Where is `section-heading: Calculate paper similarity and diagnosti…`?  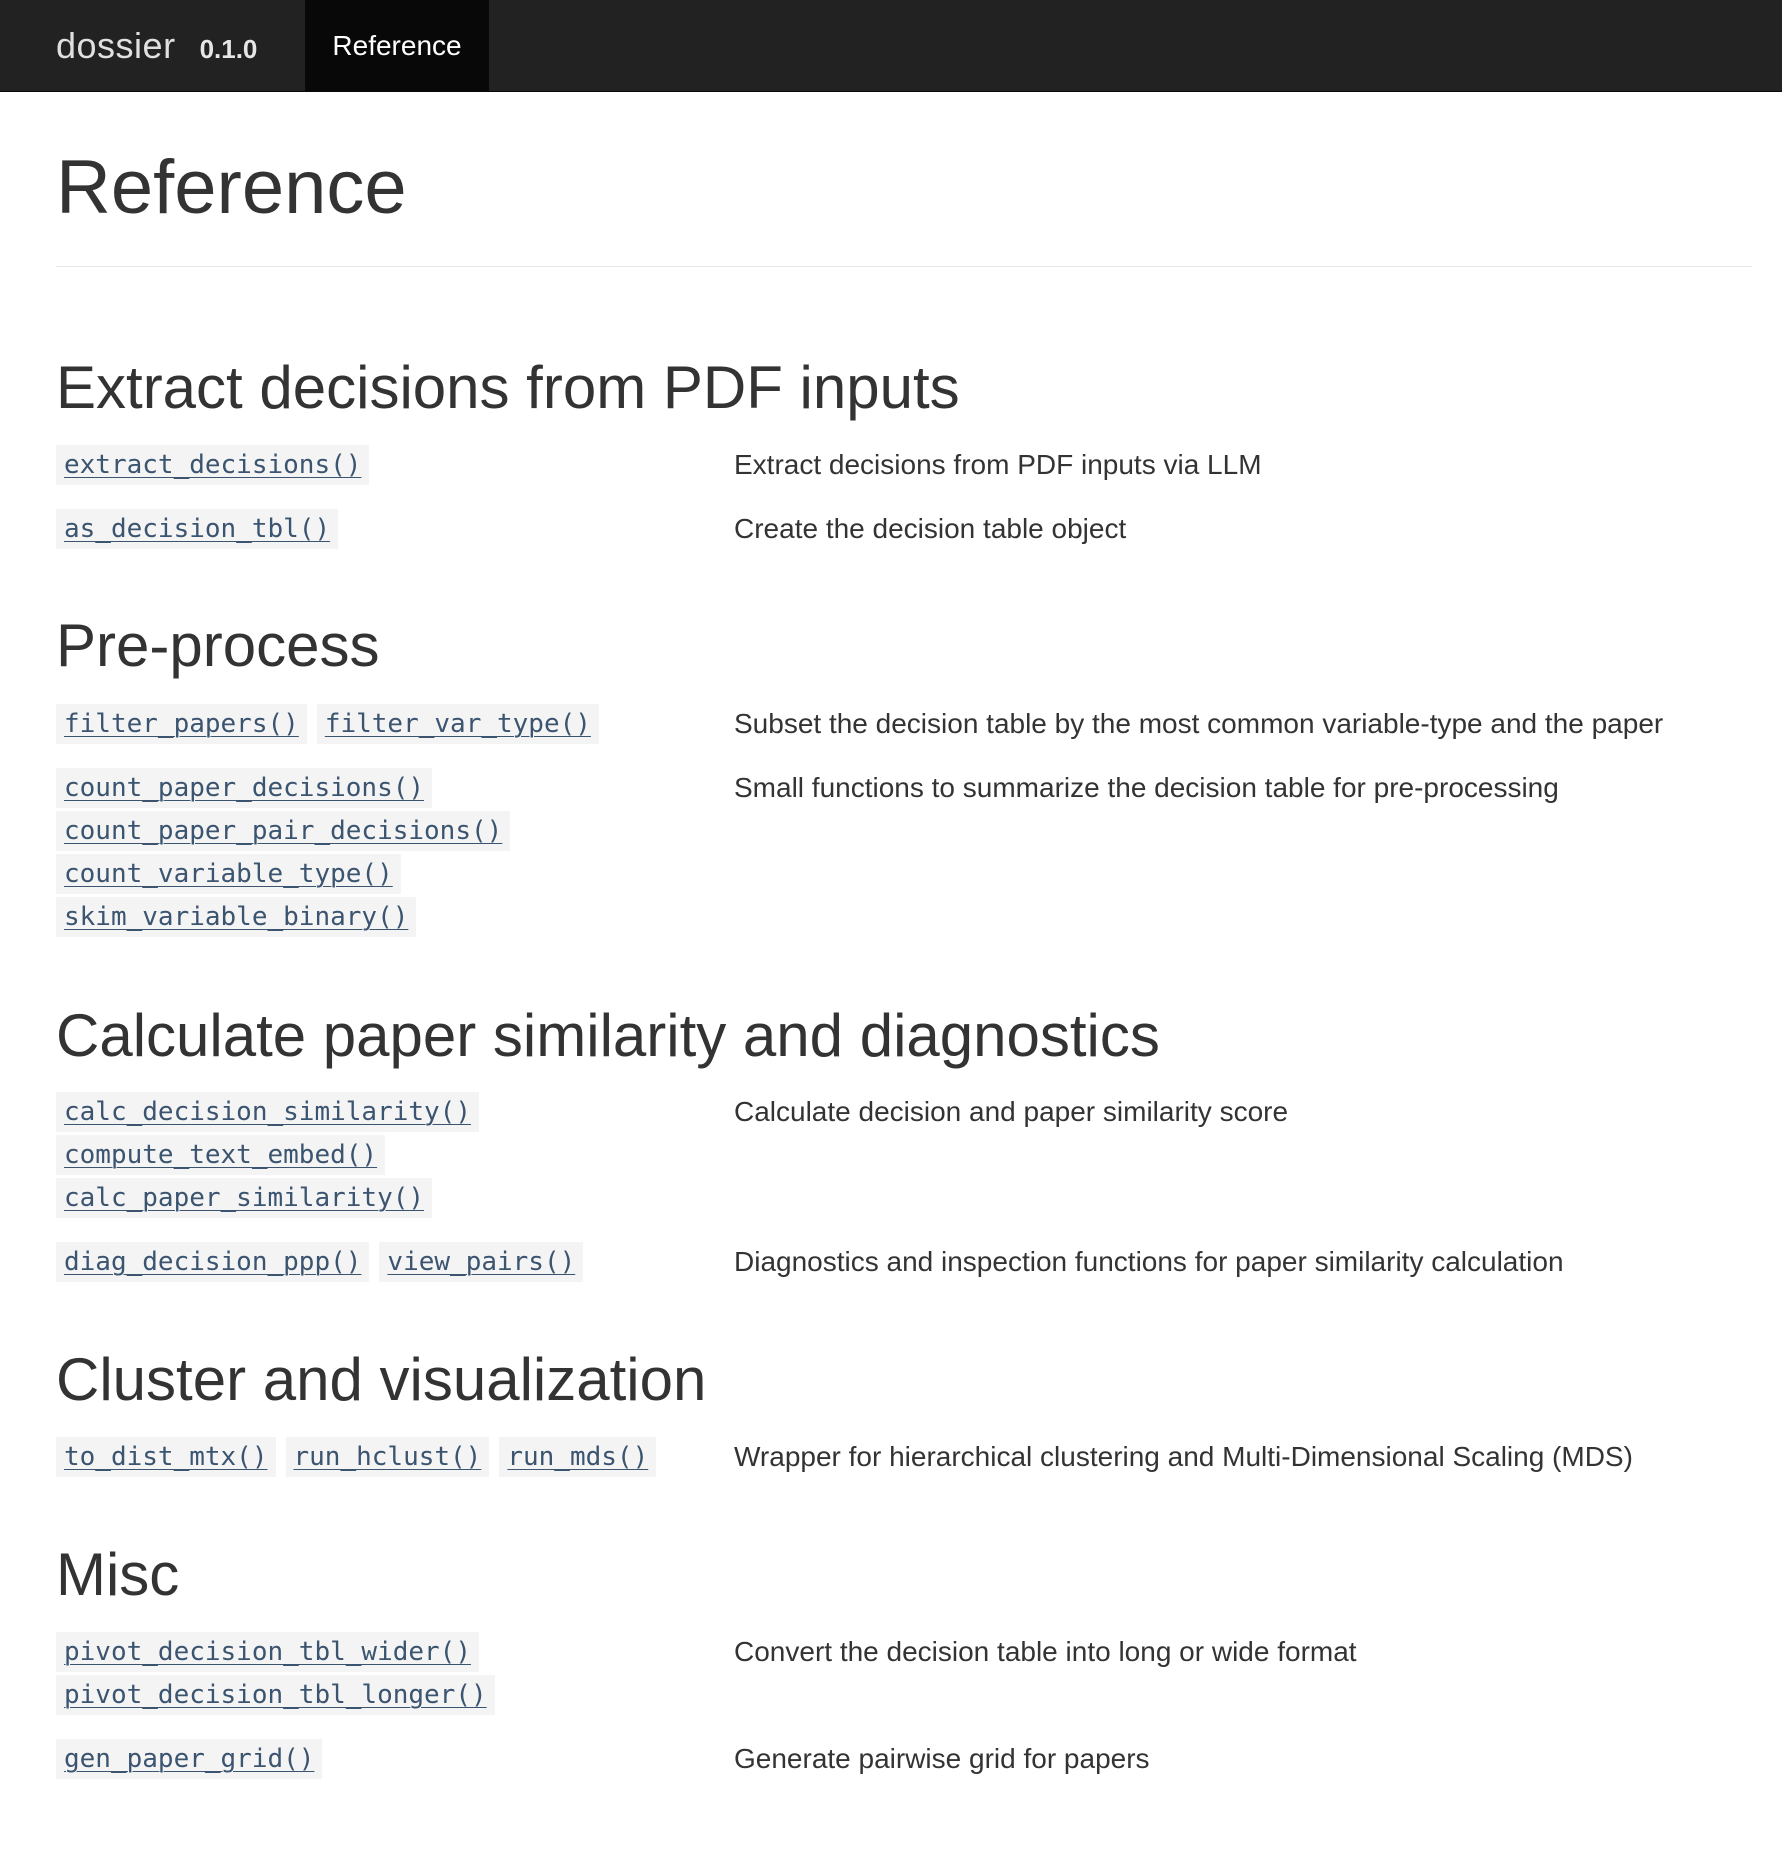
section-heading: Calculate paper similarity and diagnosti… is located at coordinates (608, 1035).